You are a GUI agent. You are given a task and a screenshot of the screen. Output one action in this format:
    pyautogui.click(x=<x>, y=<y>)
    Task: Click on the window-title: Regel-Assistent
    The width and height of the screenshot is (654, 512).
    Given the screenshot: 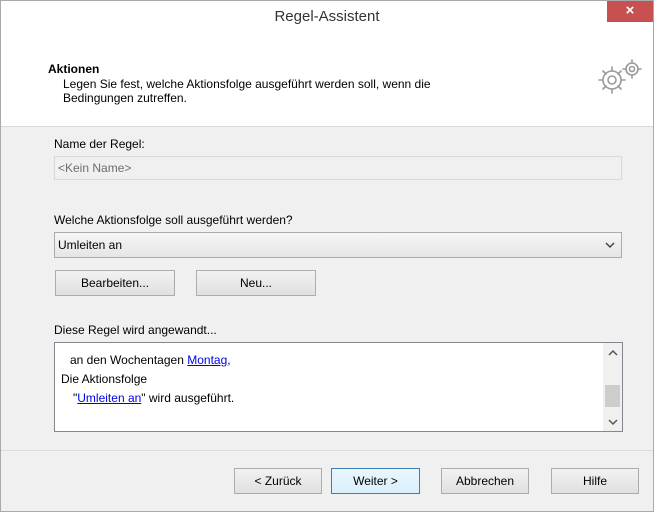 What is the action you would take?
    pyautogui.click(x=327, y=16)
    